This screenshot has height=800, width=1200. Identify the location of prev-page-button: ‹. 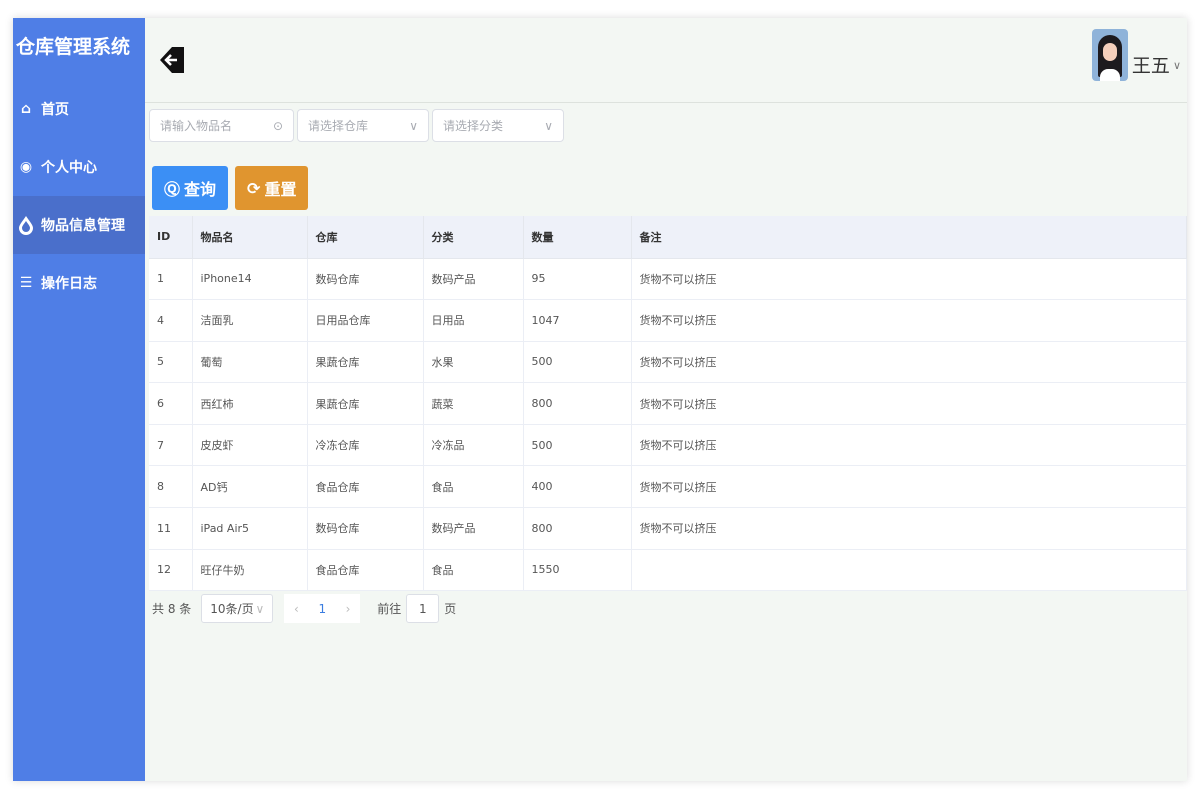
(296, 609).